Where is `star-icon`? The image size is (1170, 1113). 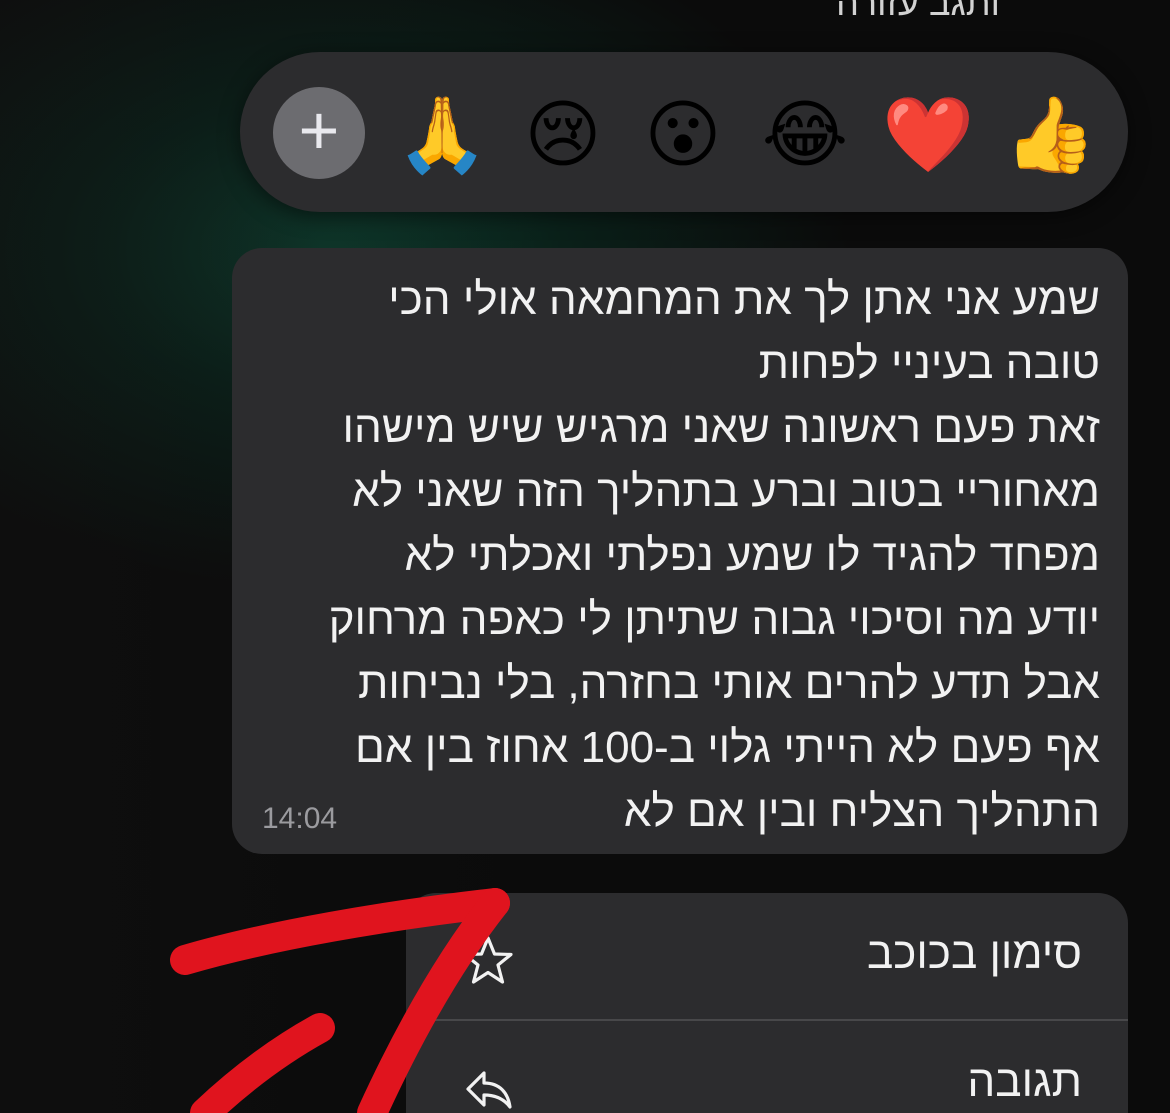 star-icon is located at coordinates (488, 960).